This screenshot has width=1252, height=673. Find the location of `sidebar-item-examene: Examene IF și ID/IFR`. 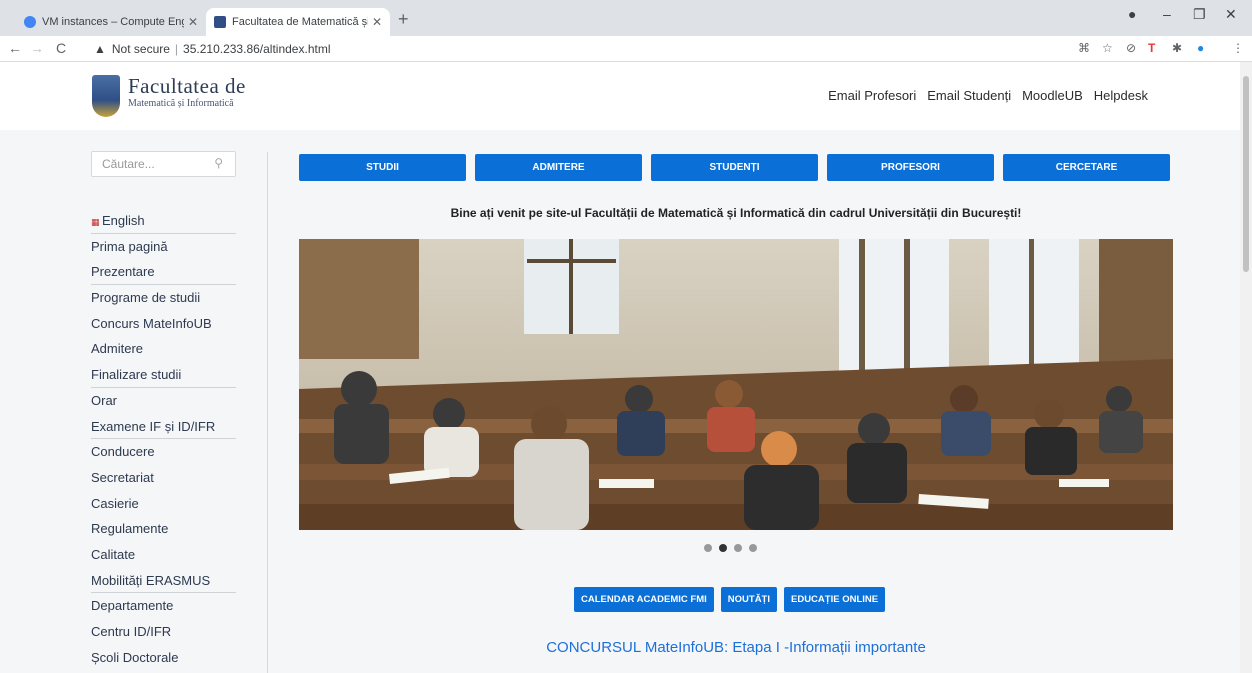

sidebar-item-examene: Examene IF și ID/IFR is located at coordinates (163, 427).